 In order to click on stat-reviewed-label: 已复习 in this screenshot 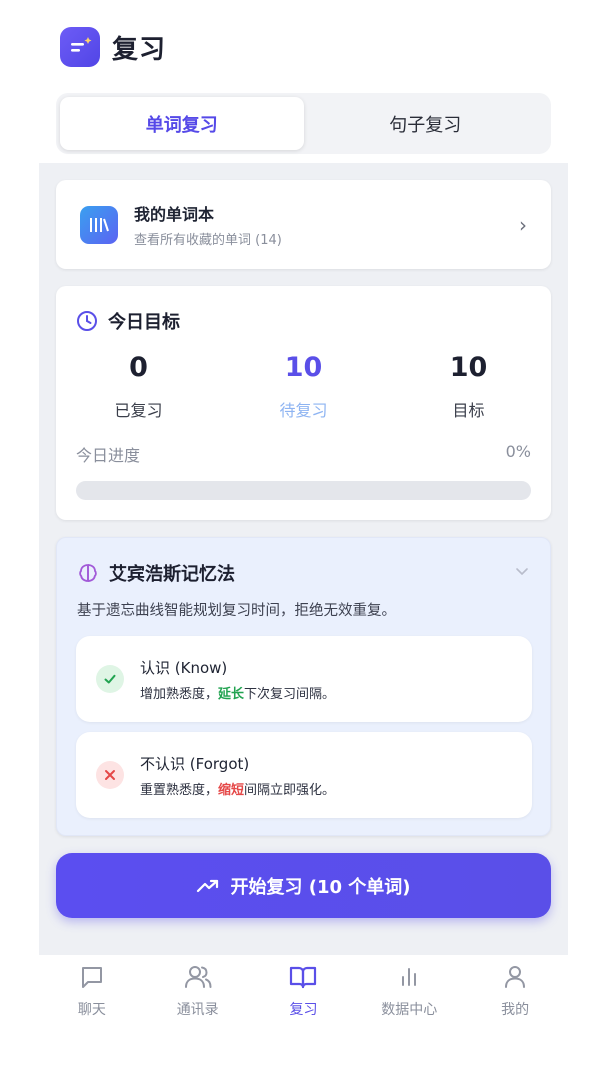, I will do `click(138, 410)`.